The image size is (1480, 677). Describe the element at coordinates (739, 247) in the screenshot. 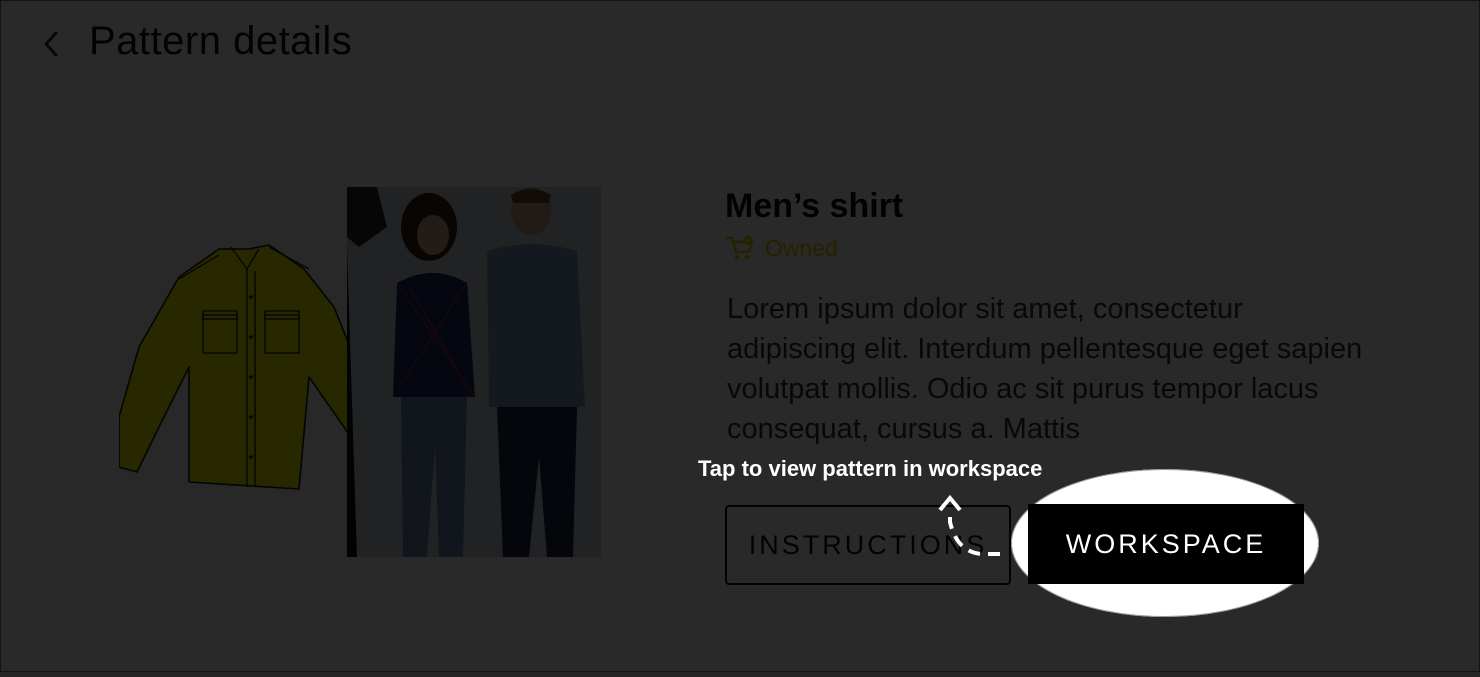

I see `cart-check-icon` at that location.